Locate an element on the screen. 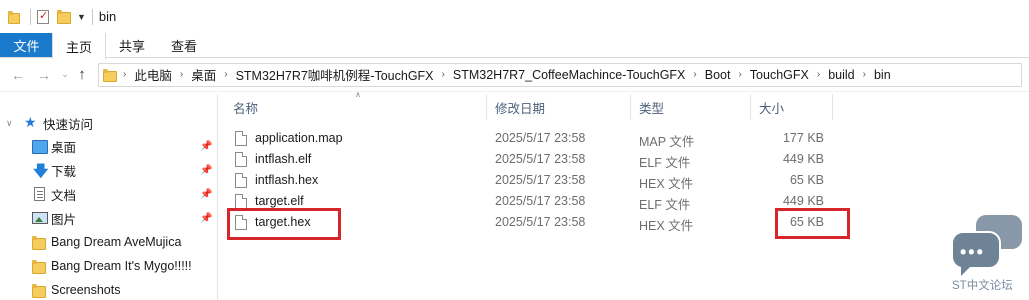 The image size is (1029, 300). sidebar-item-pictures: 图片 📌 is located at coordinates (109, 218).